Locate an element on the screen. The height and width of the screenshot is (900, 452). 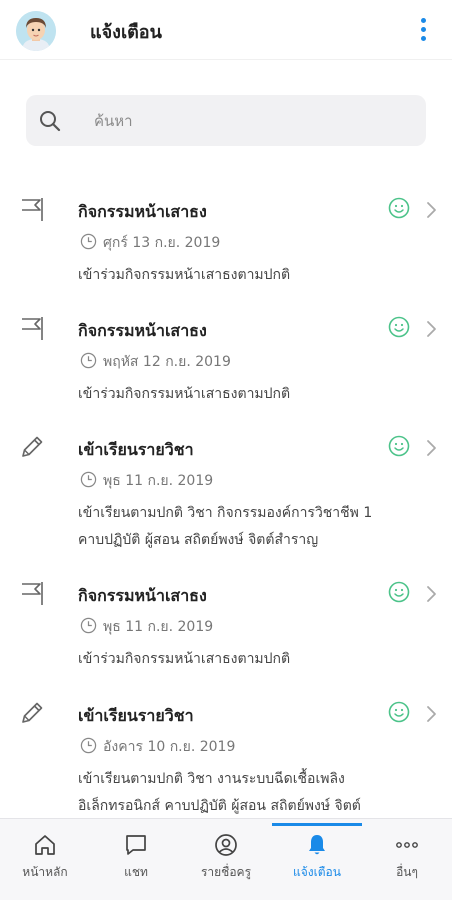
home-icon is located at coordinates (45, 845).